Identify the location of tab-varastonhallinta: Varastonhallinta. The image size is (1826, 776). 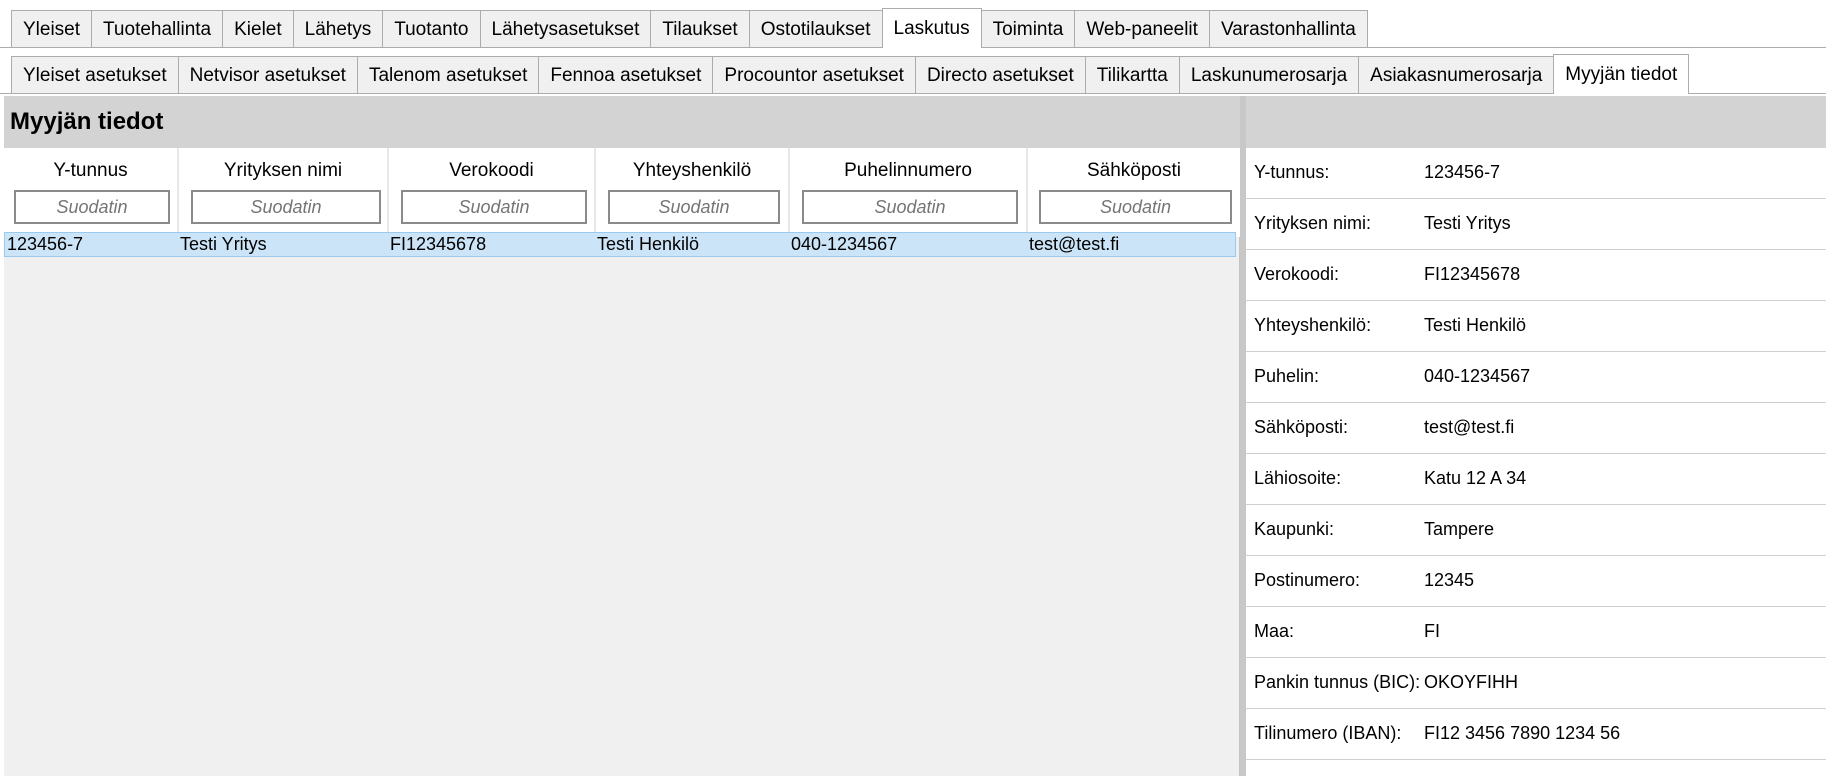
(1288, 28).